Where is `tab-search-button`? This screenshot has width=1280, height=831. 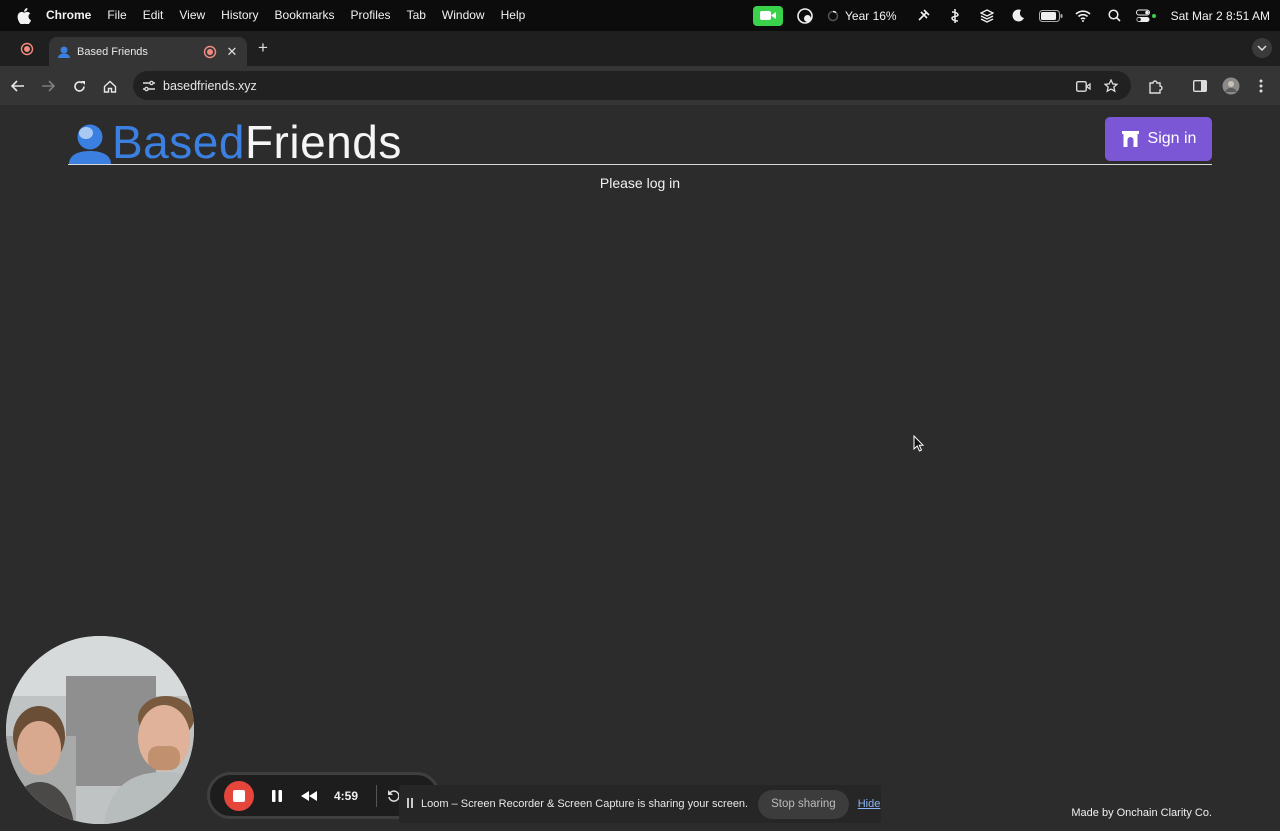 tab-search-button is located at coordinates (1262, 48).